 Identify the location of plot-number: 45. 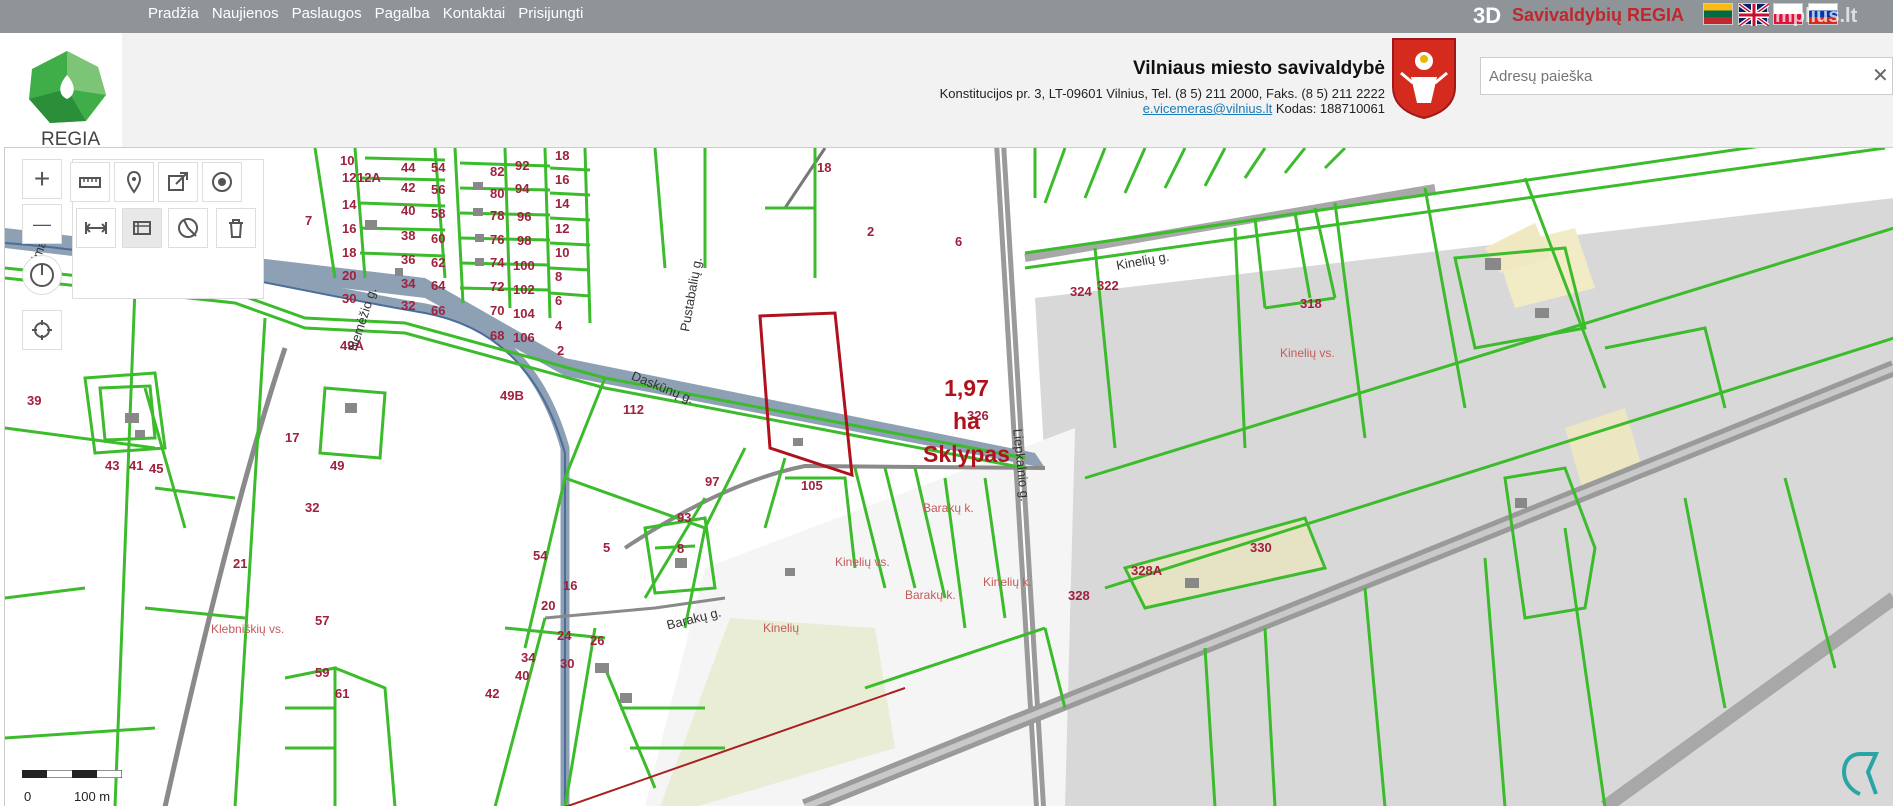
(156, 468).